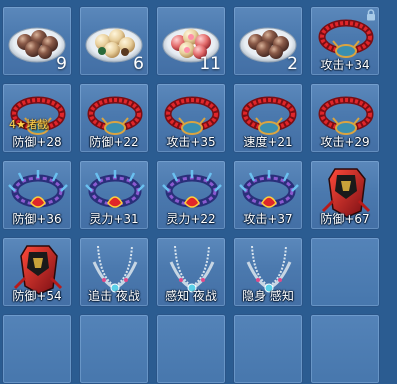 The height and width of the screenshot is (384, 397). Describe the element at coordinates (114, 195) in the screenshot. I see `inventory-slot-spiked-bracelet-spirit-31: 灵力+31` at that location.